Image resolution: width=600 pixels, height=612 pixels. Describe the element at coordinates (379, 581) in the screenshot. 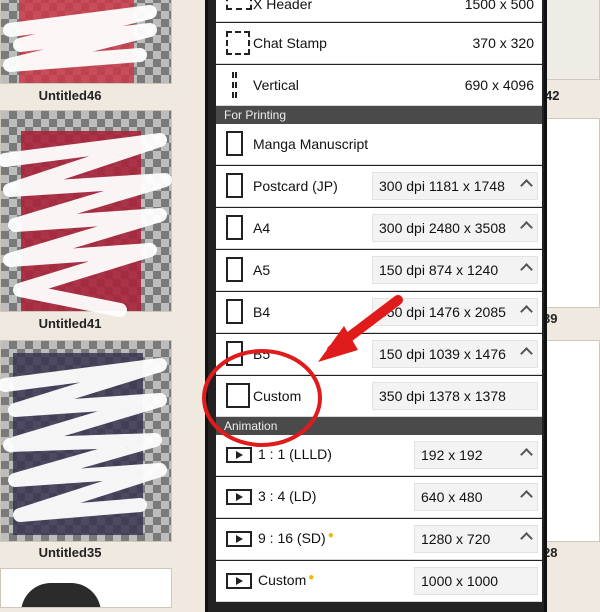

I see `preset-row-anim-custom: Custom ● 1000 x 1000` at that location.